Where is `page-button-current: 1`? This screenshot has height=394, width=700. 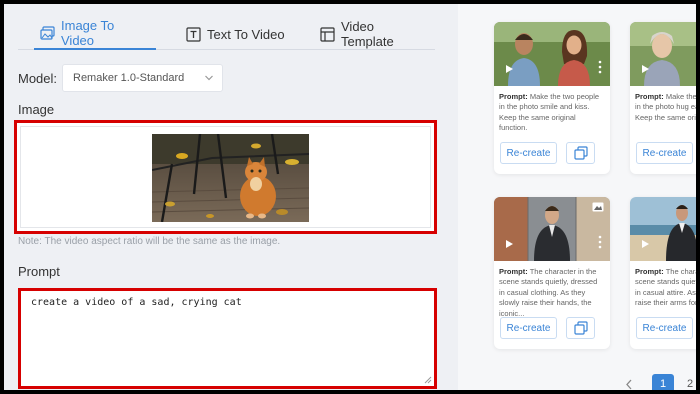
page-button-current: 1 is located at coordinates (663, 382).